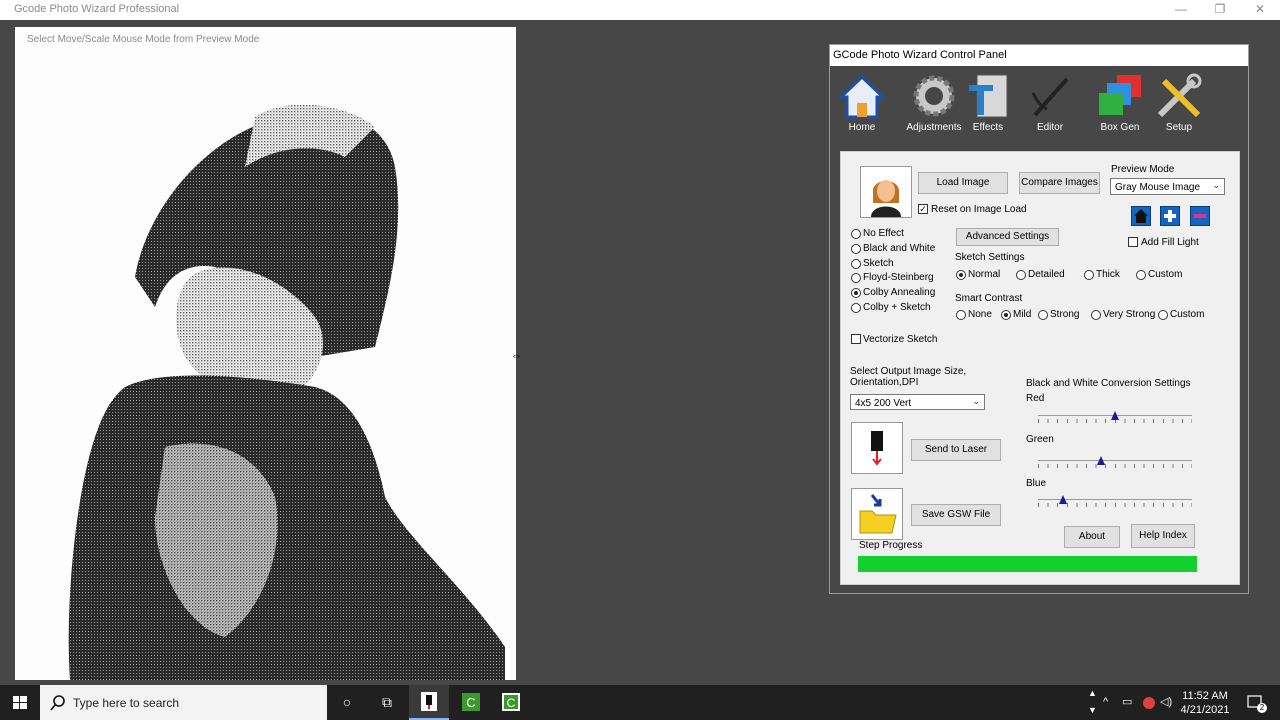  What do you see at coordinates (1130, 702) in the screenshot?
I see `network-icon: ▭` at bounding box center [1130, 702].